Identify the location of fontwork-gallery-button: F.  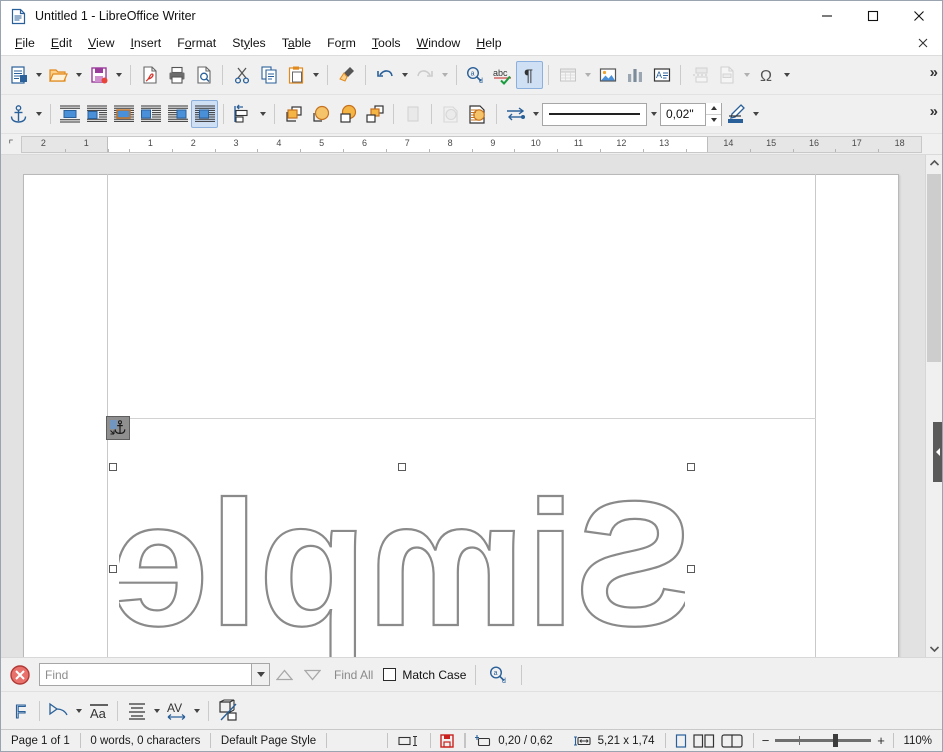
(20, 711).